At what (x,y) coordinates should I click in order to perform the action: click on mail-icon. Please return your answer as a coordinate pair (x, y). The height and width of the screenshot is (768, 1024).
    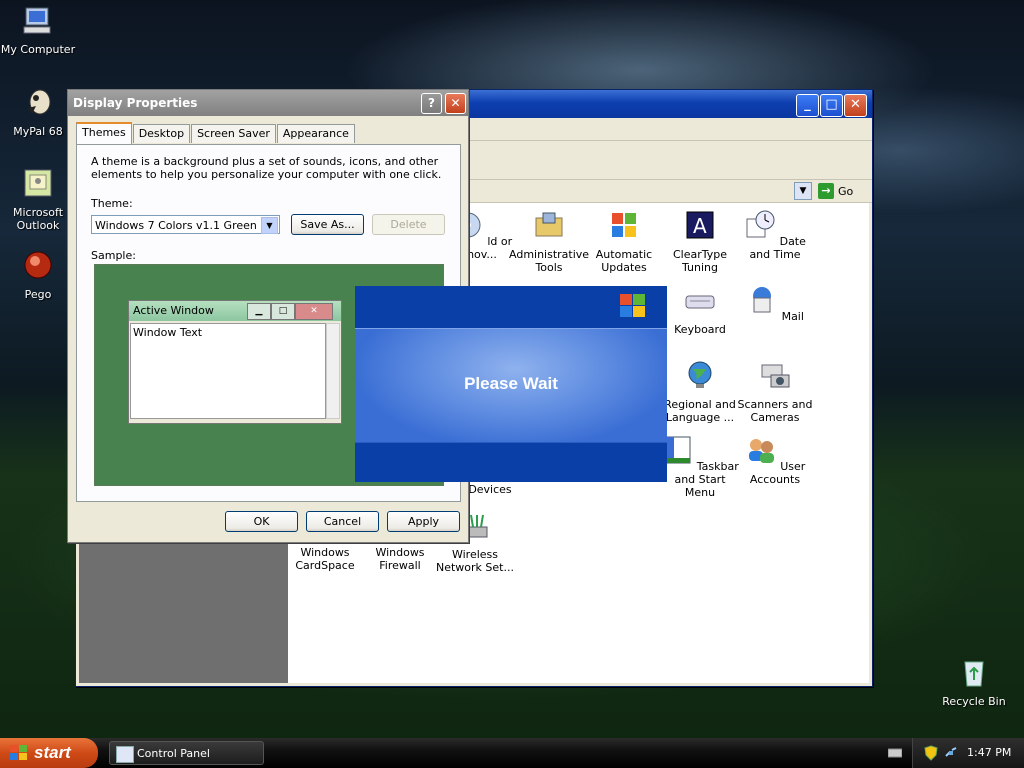
    Looking at the image, I should click on (762, 300).